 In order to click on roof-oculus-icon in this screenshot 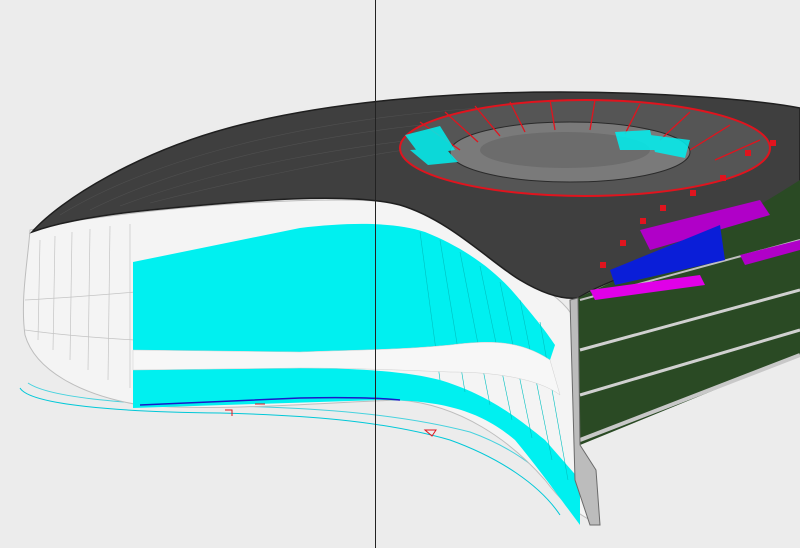, I will do `click(585, 148)`.